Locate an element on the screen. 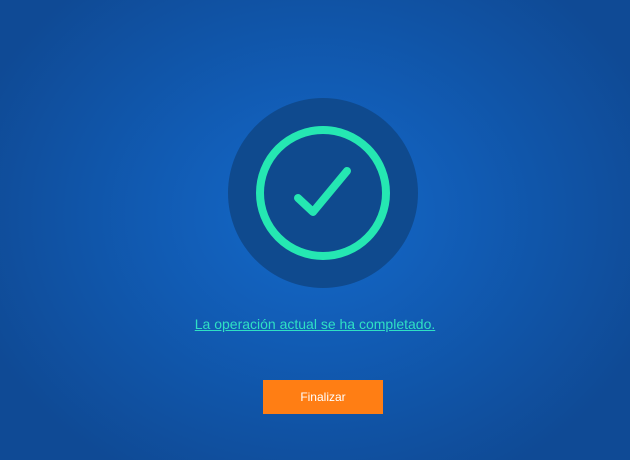  success-badge is located at coordinates (323, 193).